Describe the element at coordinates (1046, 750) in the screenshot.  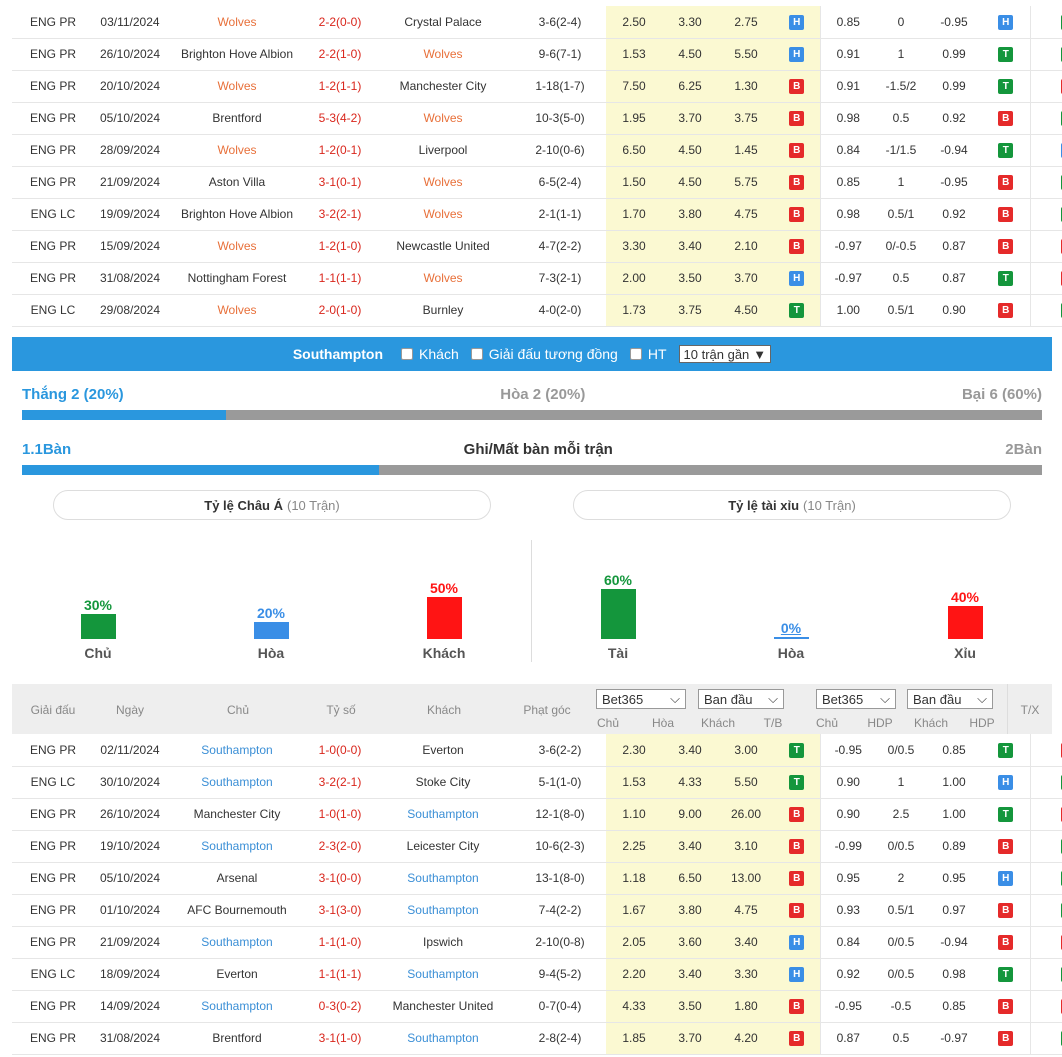
I see `tx-result-col: X` at that location.